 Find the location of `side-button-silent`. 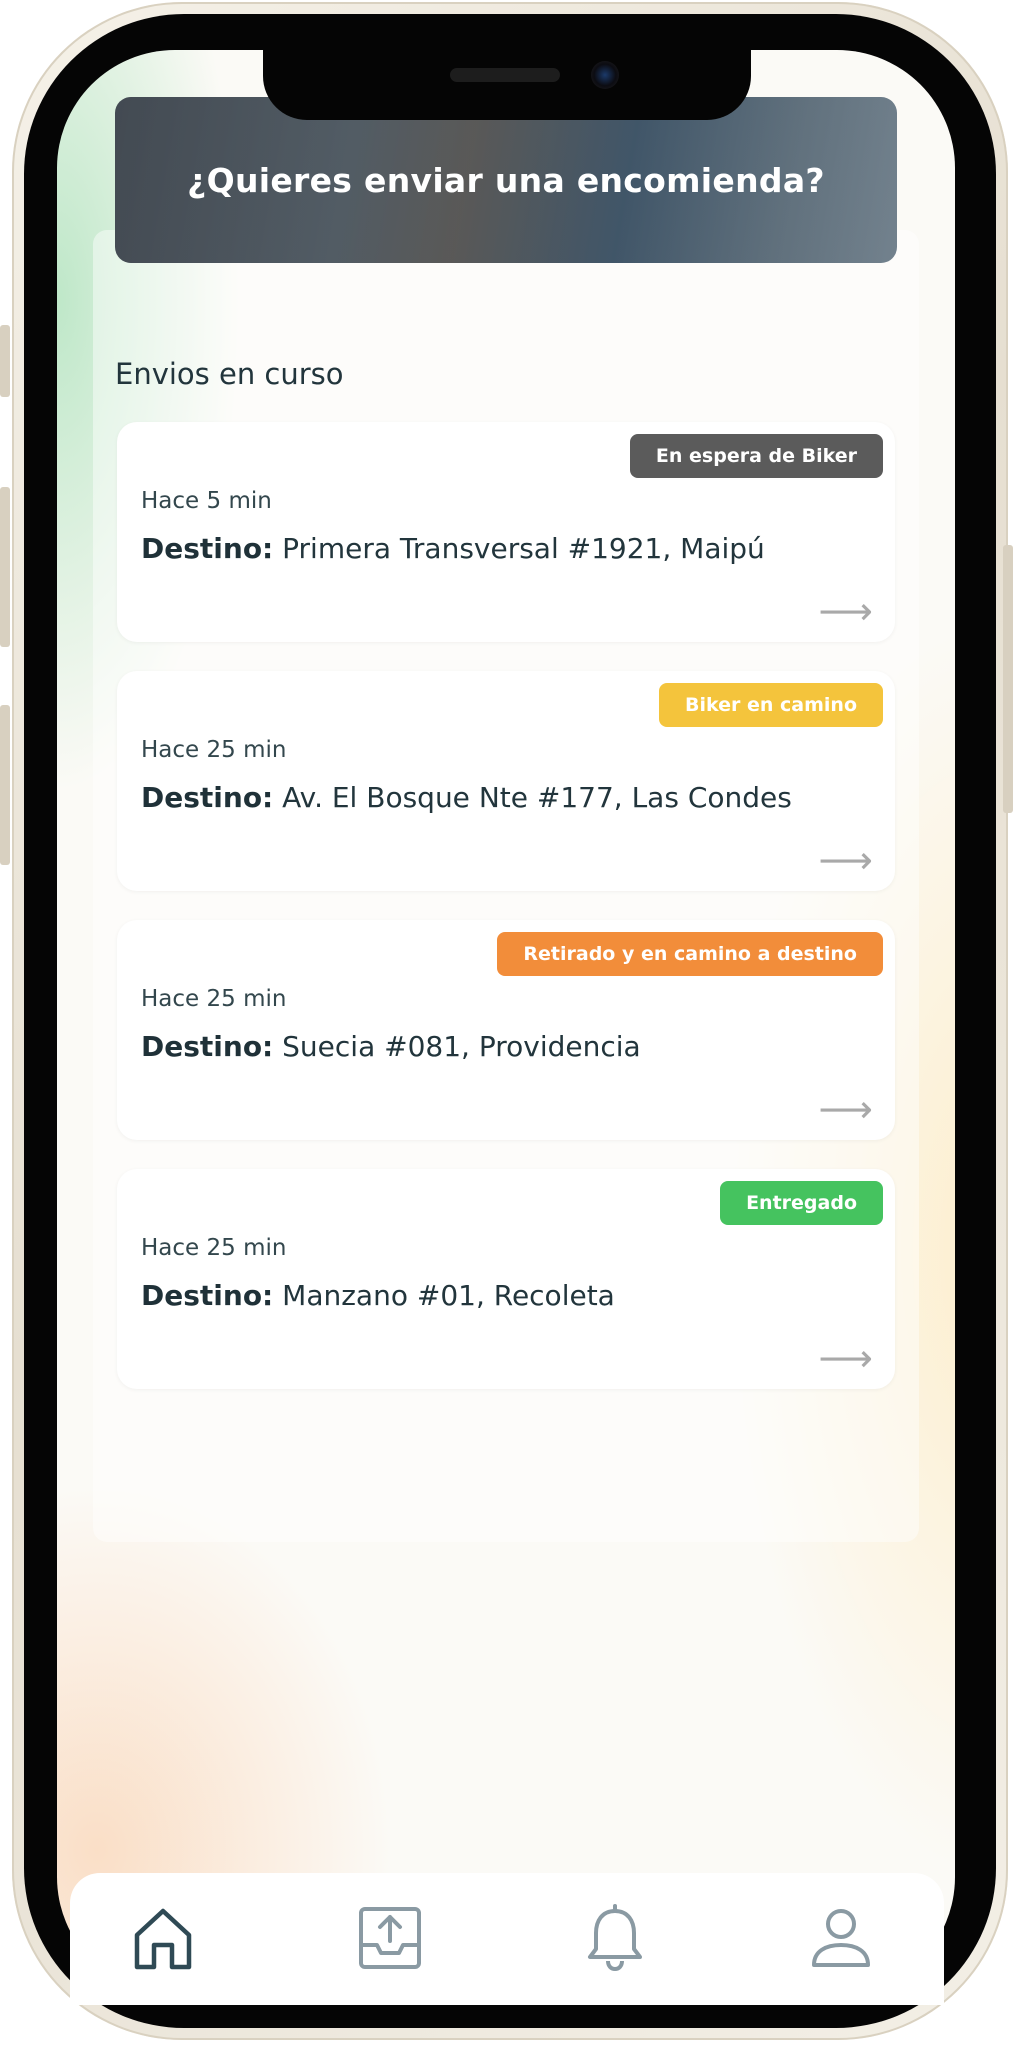

side-button-silent is located at coordinates (5, 361).